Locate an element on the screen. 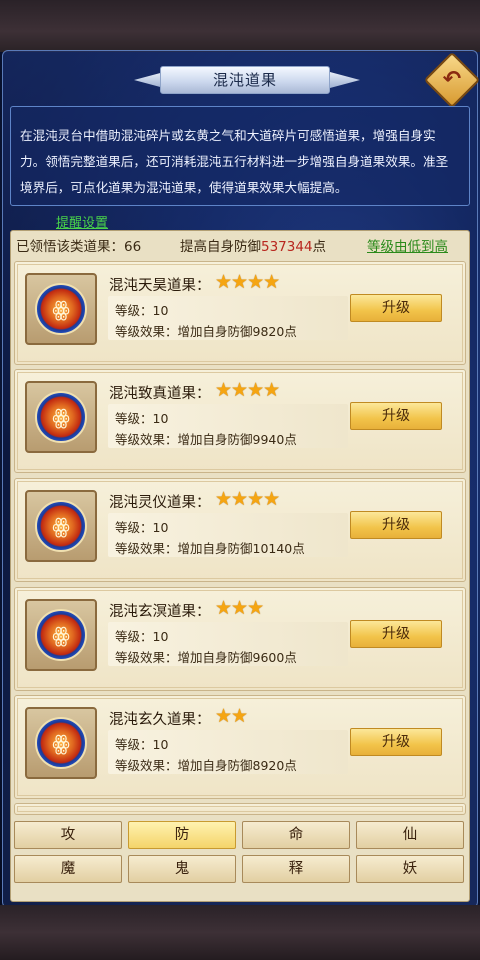  fruit-card: ꙮ 混沌致真道果： ★★★★ 等级：10 等级效果：增加自身防御9940点 升级 is located at coordinates (240, 421).